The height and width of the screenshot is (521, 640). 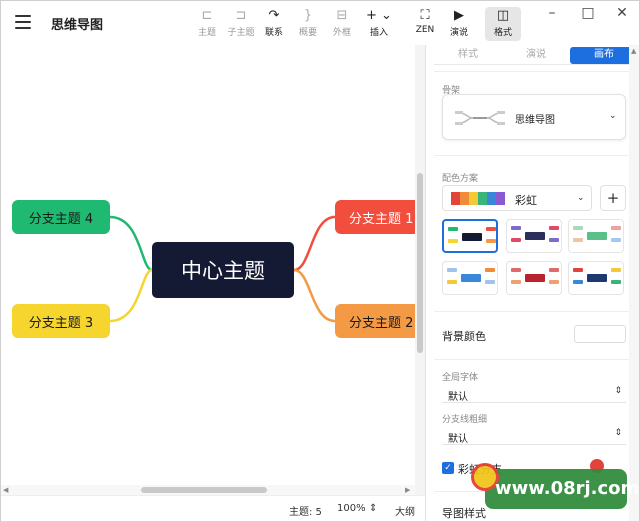 I want to click on canvas-horizontal-scrollbar: ◀ ▶, so click(x=208, y=490).